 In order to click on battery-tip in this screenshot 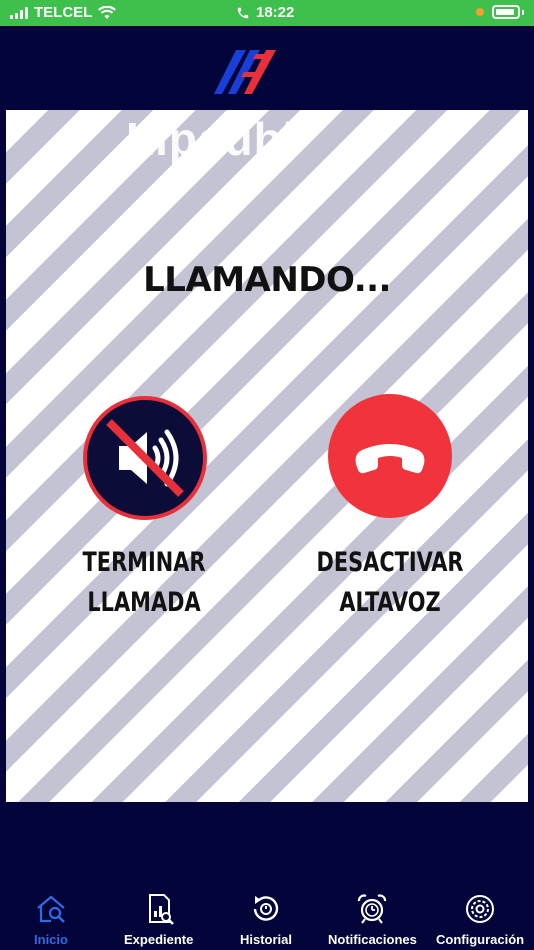, I will do `click(523, 12)`.